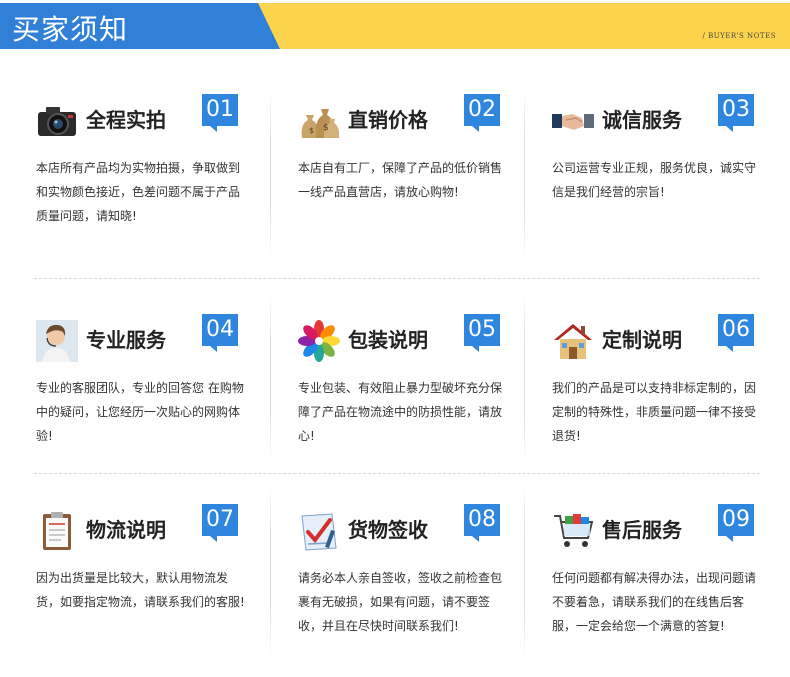 This screenshot has height=677, width=790. I want to click on camera-icon, so click(57, 121).